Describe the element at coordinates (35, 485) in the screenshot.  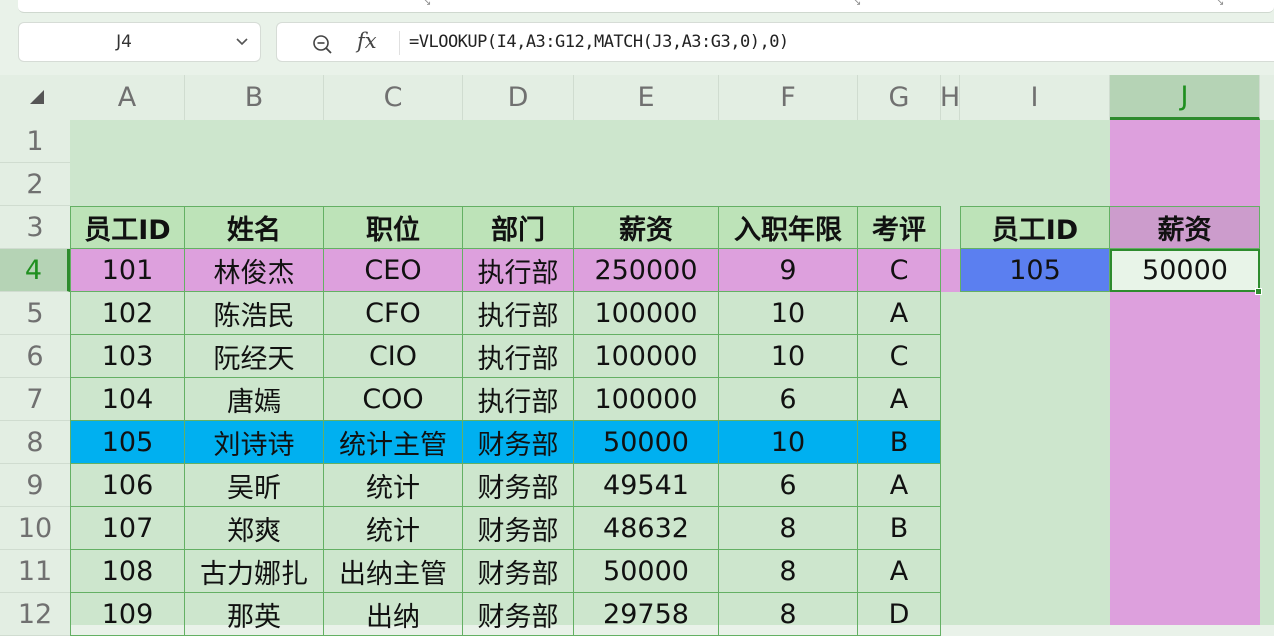
I see `row-header-9: 9` at that location.